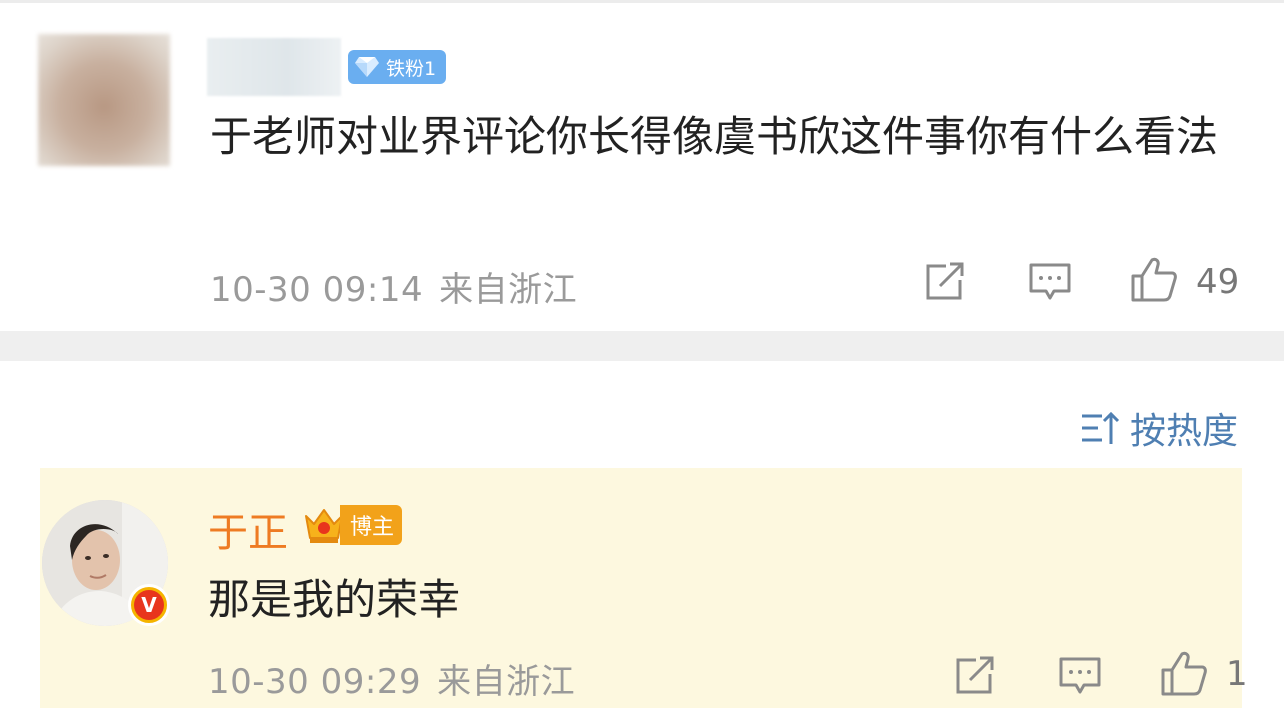  I want to click on reply-date: 10-30 09:29, so click(315, 682).